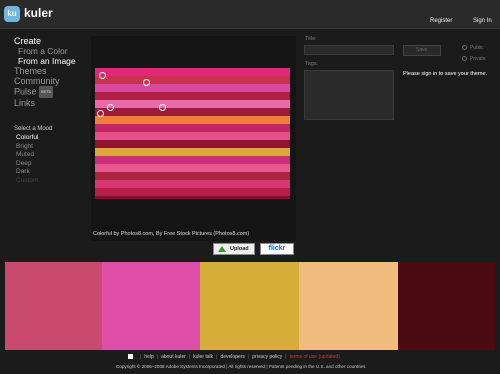 Image resolution: width=500 pixels, height=374 pixels. Describe the element at coordinates (312, 64) in the screenshot. I see `tags-label: Tags:` at that location.